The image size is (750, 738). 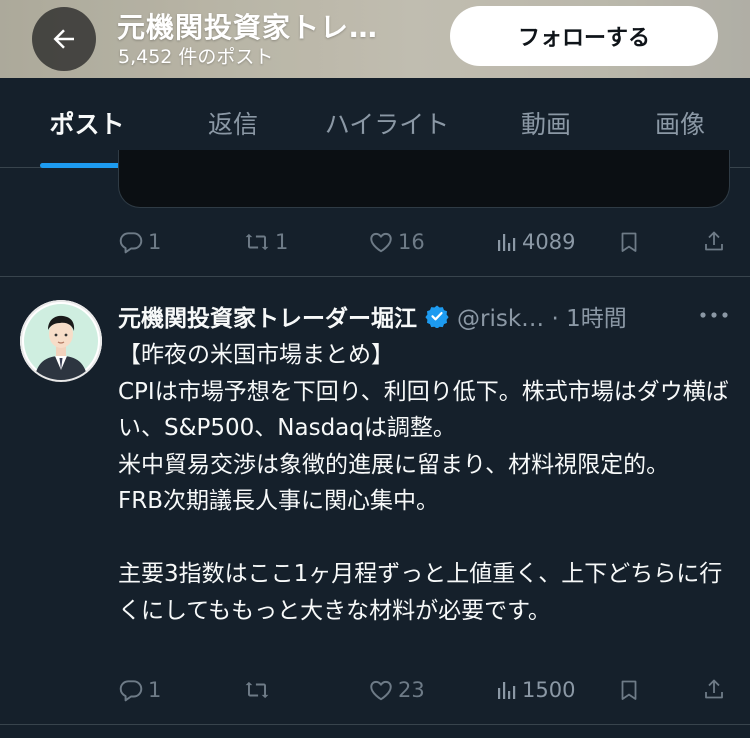 I want to click on avatar-illustration, so click(x=61, y=341).